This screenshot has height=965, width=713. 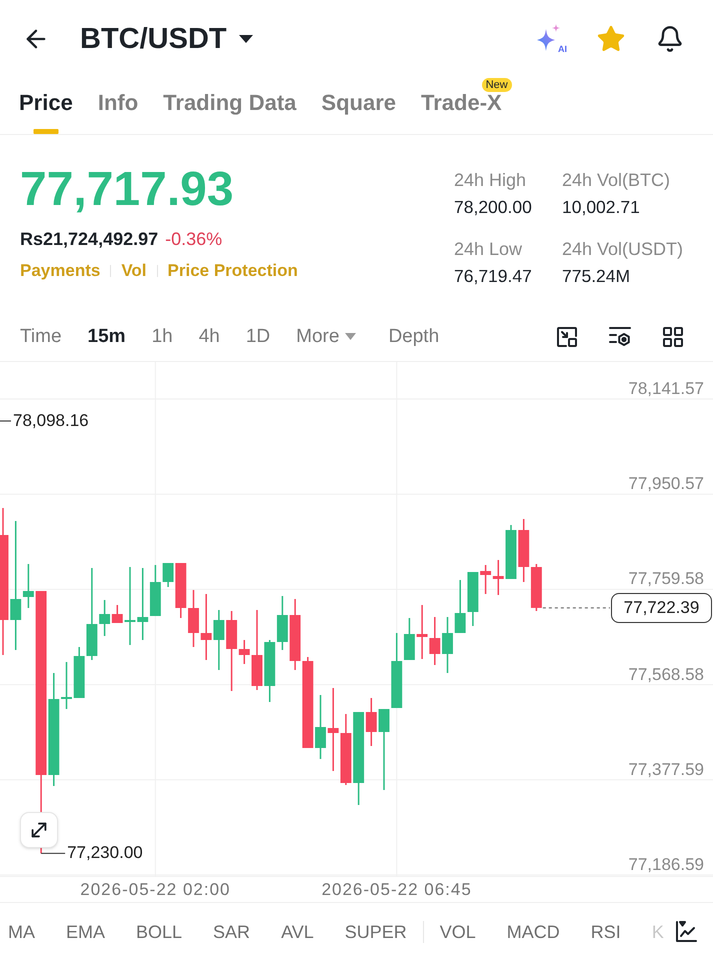 What do you see at coordinates (166, 39) in the screenshot?
I see `pair-selector: BTC/USDT` at bounding box center [166, 39].